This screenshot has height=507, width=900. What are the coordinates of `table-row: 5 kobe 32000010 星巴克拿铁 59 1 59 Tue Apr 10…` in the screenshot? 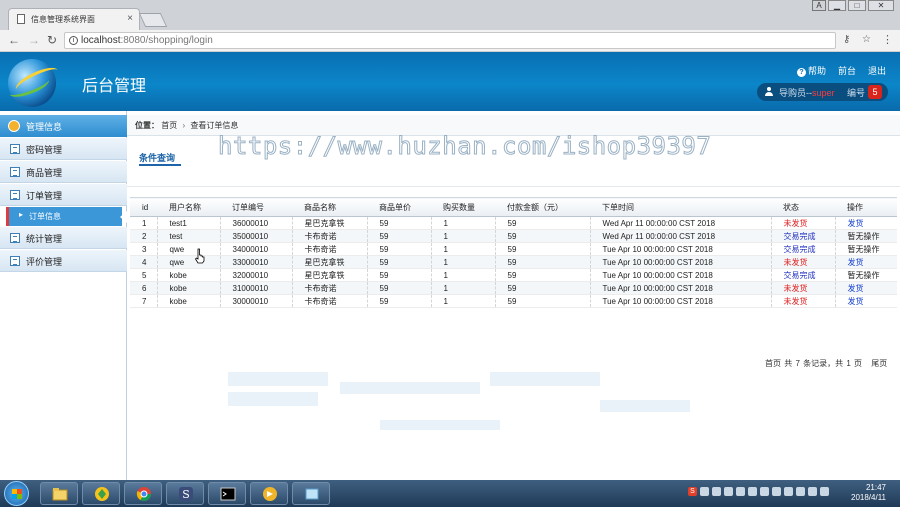 It's located at (513, 275).